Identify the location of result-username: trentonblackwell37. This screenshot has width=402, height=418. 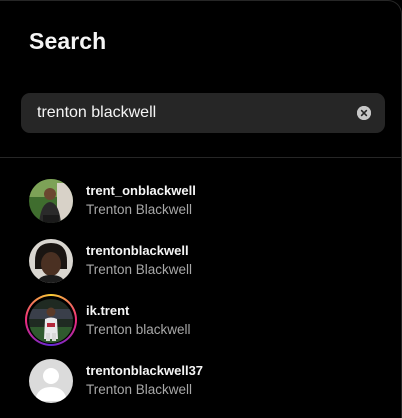
(145, 370).